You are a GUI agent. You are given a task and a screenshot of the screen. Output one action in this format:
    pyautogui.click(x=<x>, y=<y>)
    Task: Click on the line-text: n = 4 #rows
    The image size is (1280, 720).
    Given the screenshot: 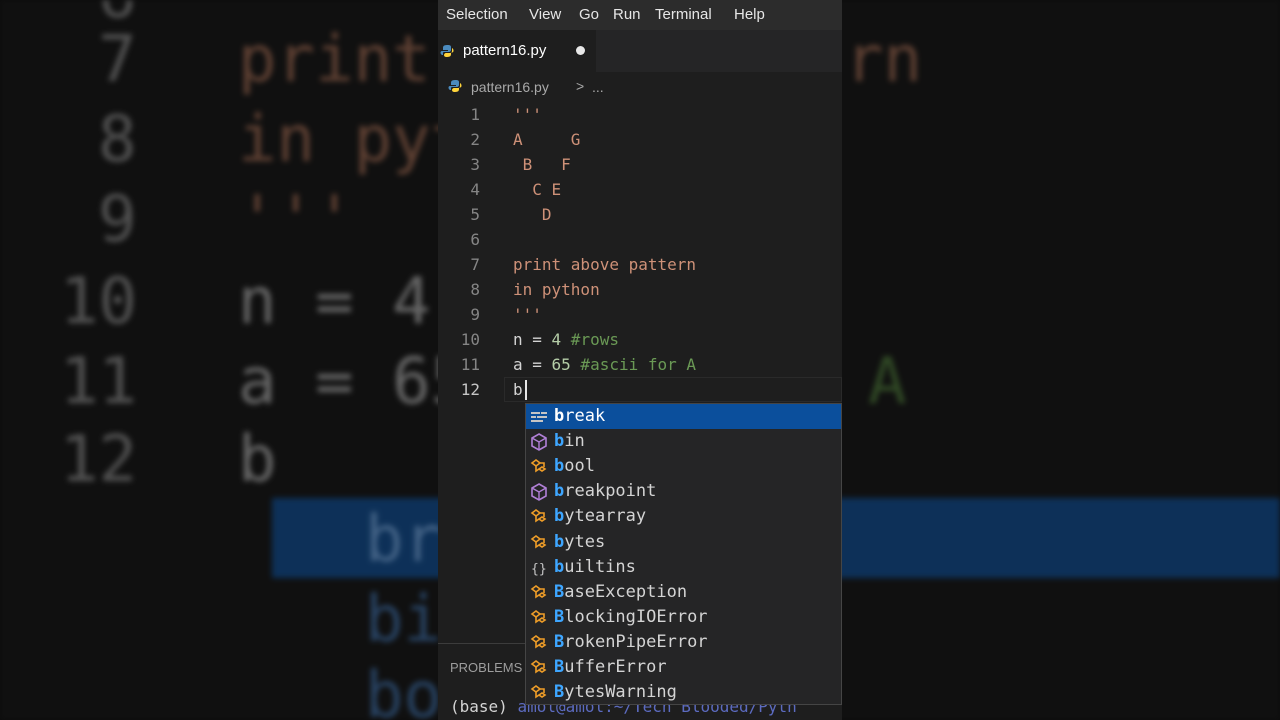 What is the action you would take?
    pyautogui.click(x=566, y=339)
    